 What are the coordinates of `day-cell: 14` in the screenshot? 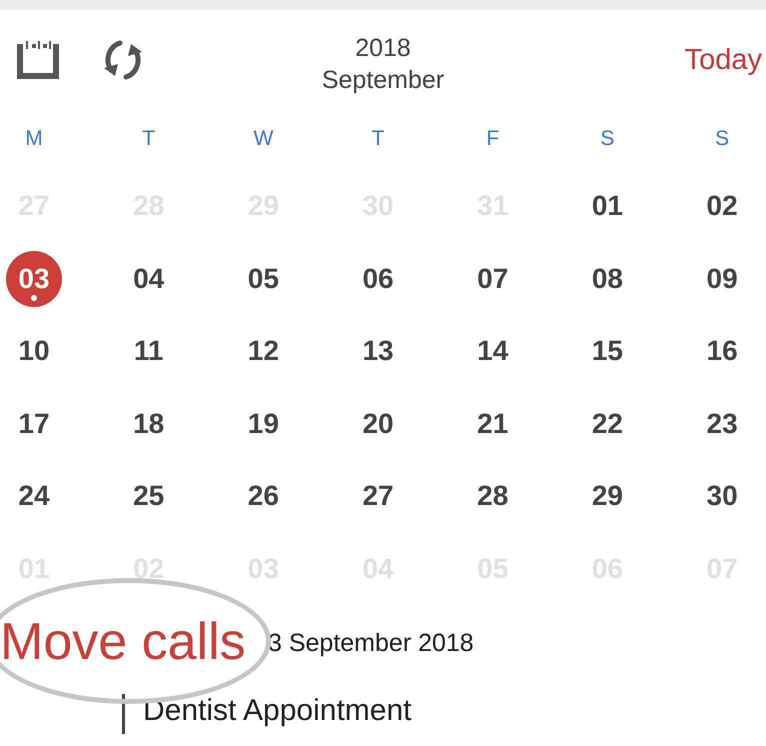 It's located at (492, 351).